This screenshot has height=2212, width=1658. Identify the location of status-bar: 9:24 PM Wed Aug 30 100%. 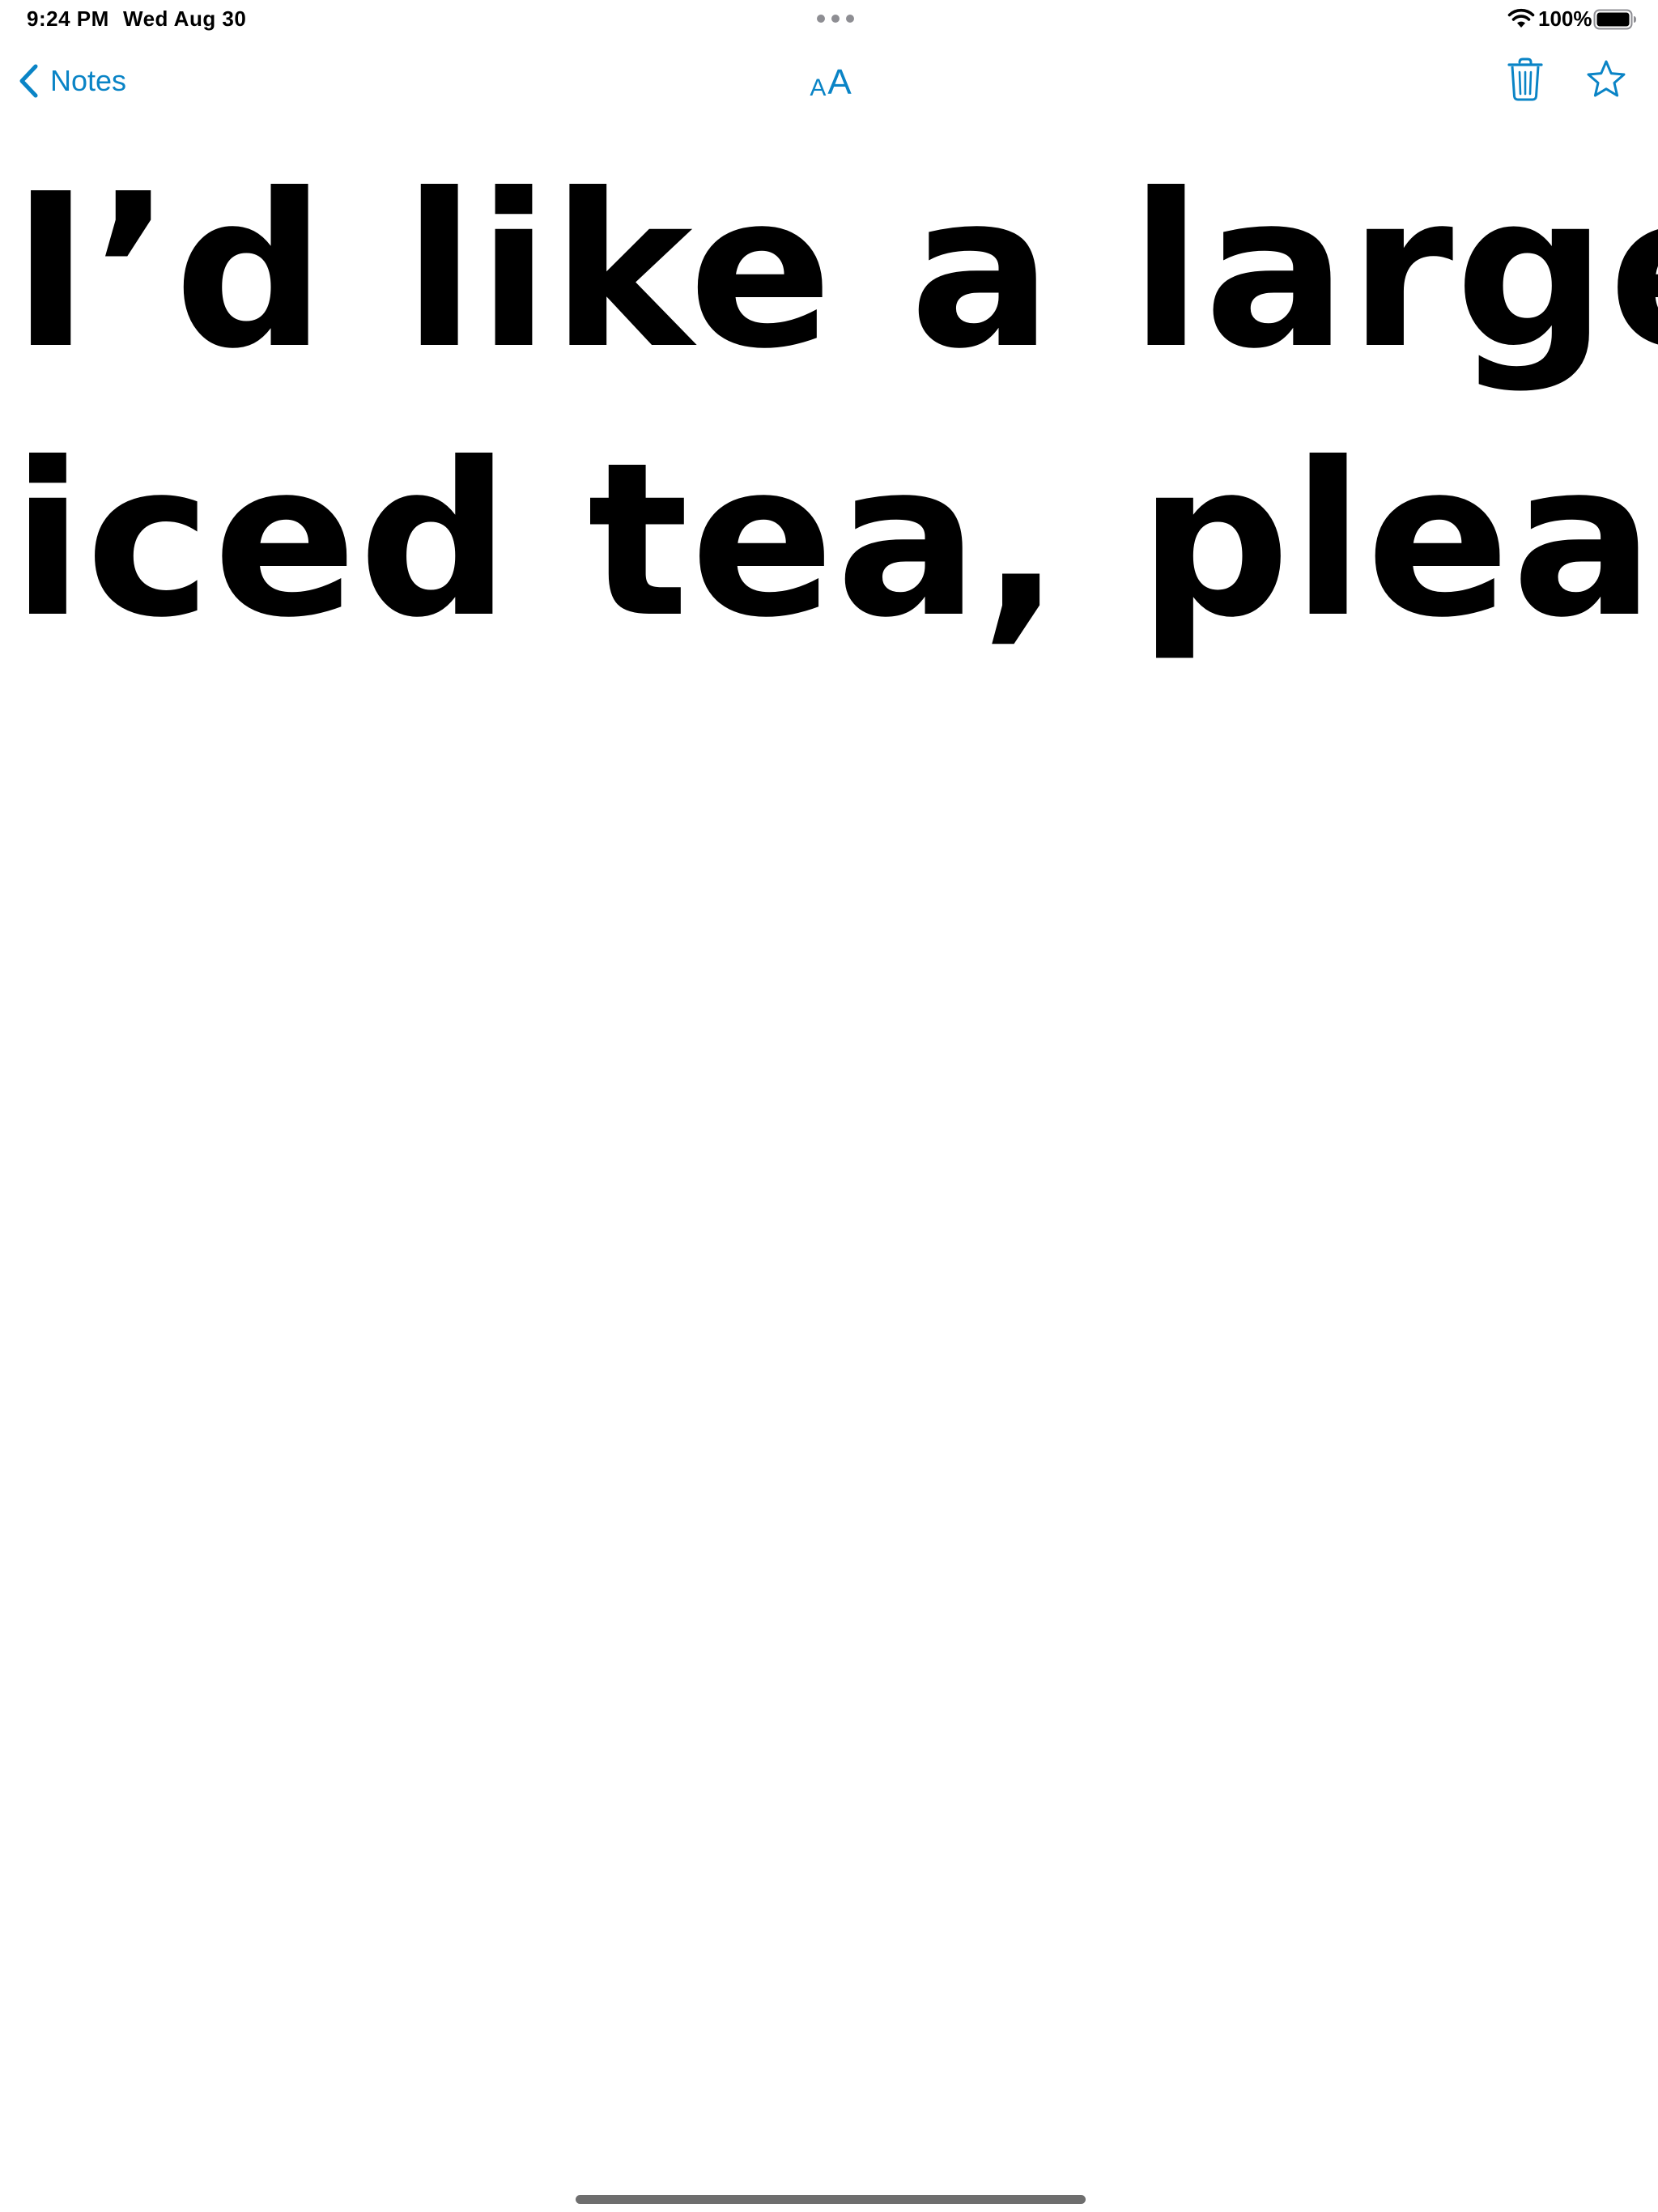
(829, 20).